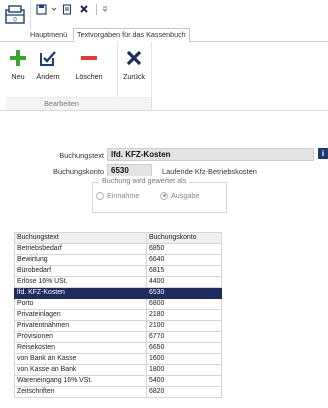  I want to click on zurueck-label: Zurück, so click(134, 76).